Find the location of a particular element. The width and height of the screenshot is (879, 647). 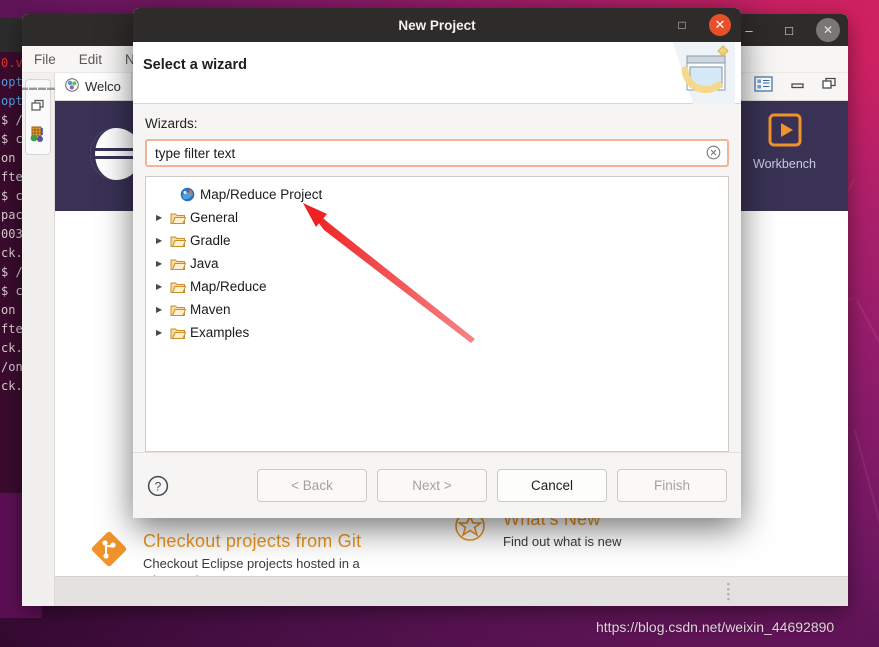

tree-row-label: General is located at coordinates (214, 217).